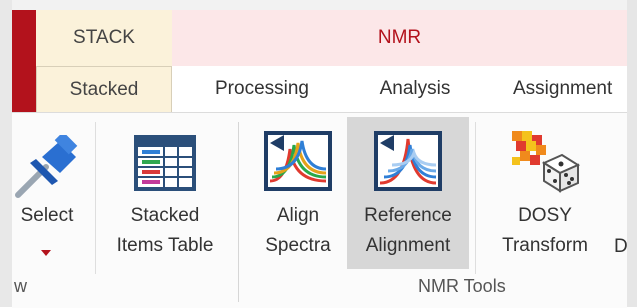 The width and height of the screenshot is (637, 308). What do you see at coordinates (165, 163) in the screenshot?
I see `table-grid-icon` at bounding box center [165, 163].